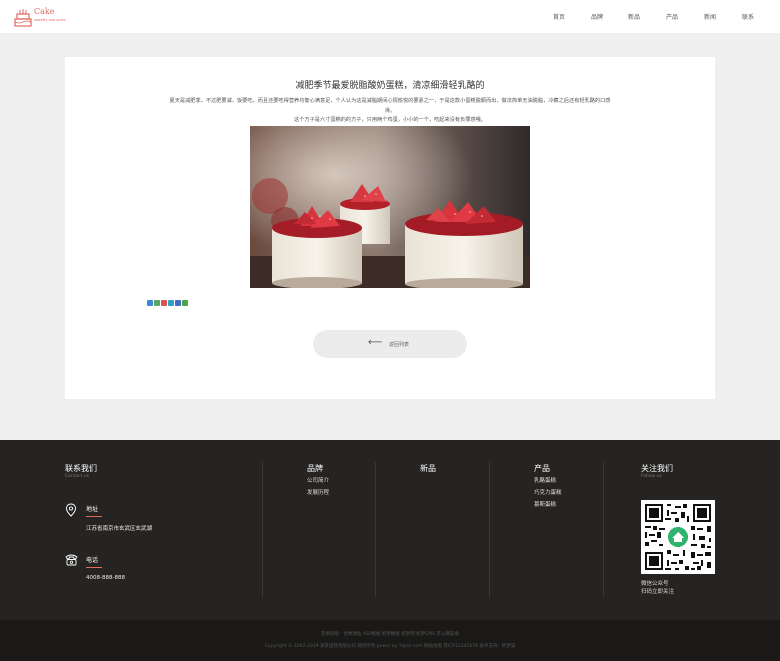 The width and height of the screenshot is (780, 661). Describe the element at coordinates (390, 16) in the screenshot. I see `site-header: Cake sweetly and quick 首页 品牌 新品 产品 新闻 联系` at that location.